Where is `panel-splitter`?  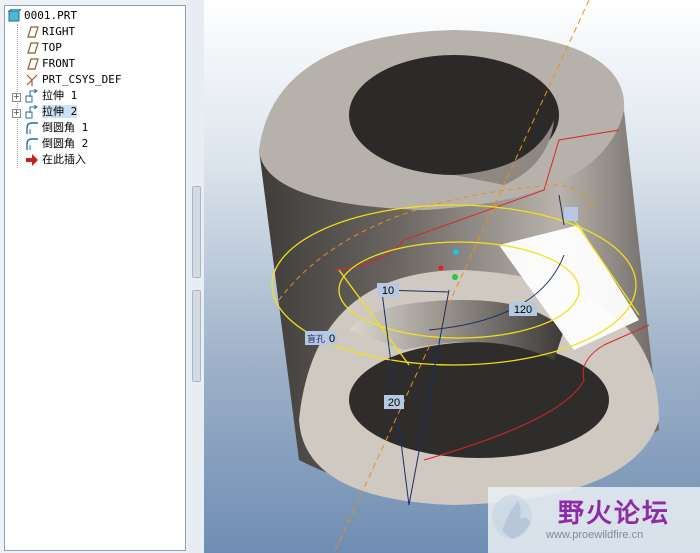
panel-splitter is located at coordinates (196, 276).